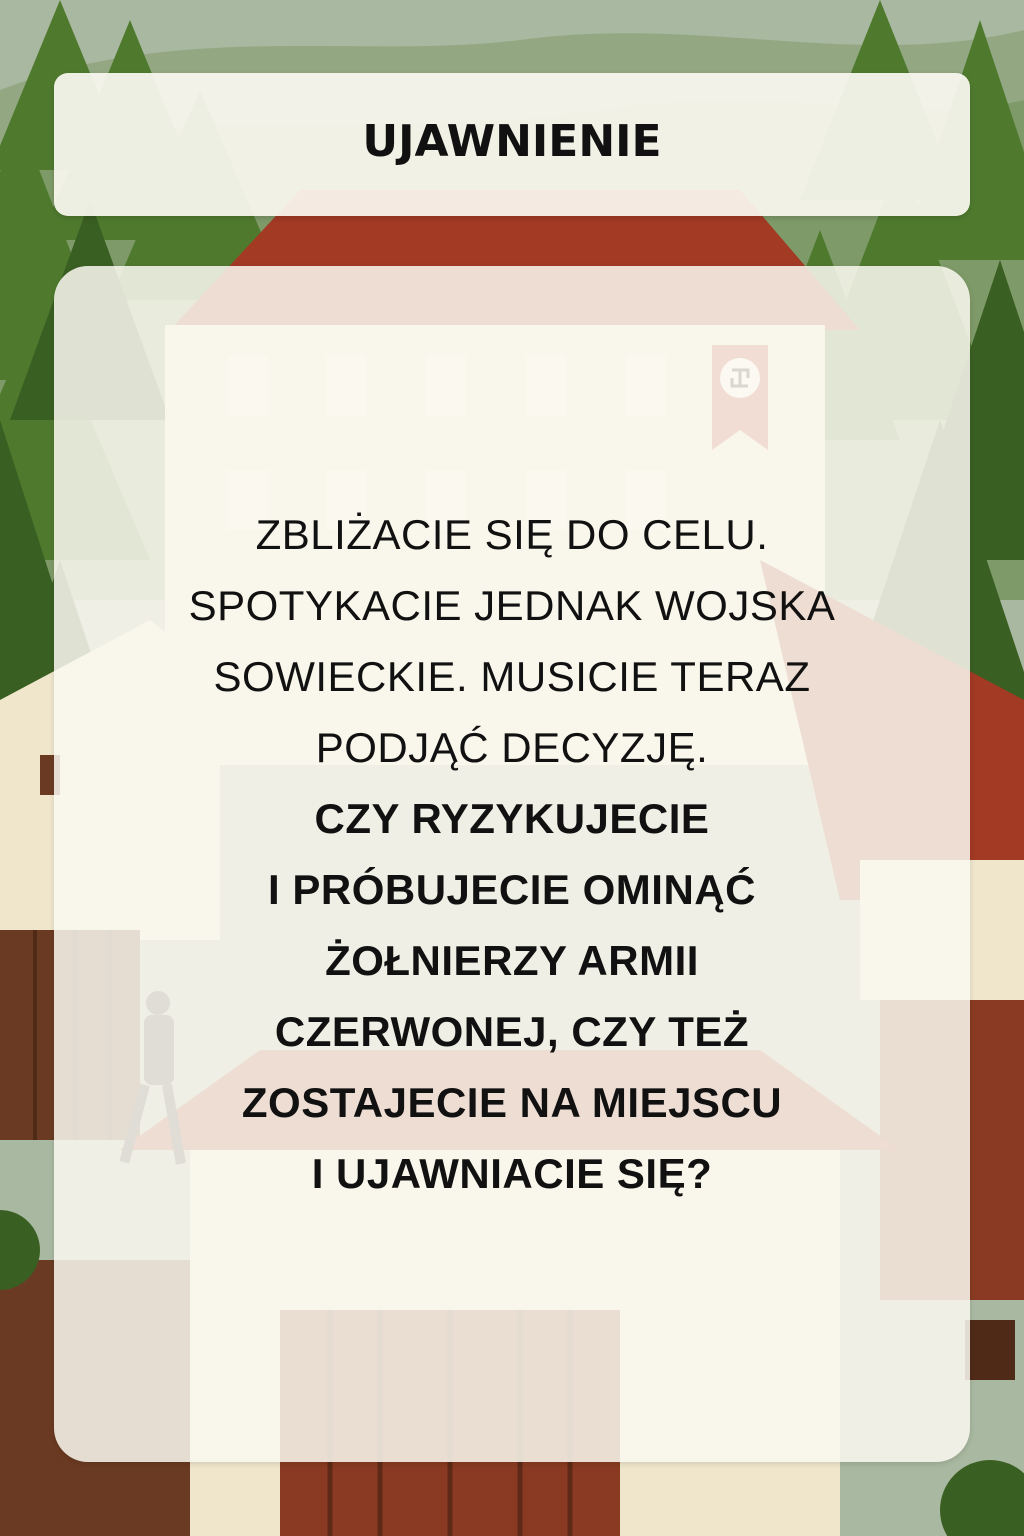 This screenshot has width=1024, height=1536. Describe the element at coordinates (512, 747) in the screenshot. I see `narrative-line: PODJĄĆ DECYZJĘ.` at that location.